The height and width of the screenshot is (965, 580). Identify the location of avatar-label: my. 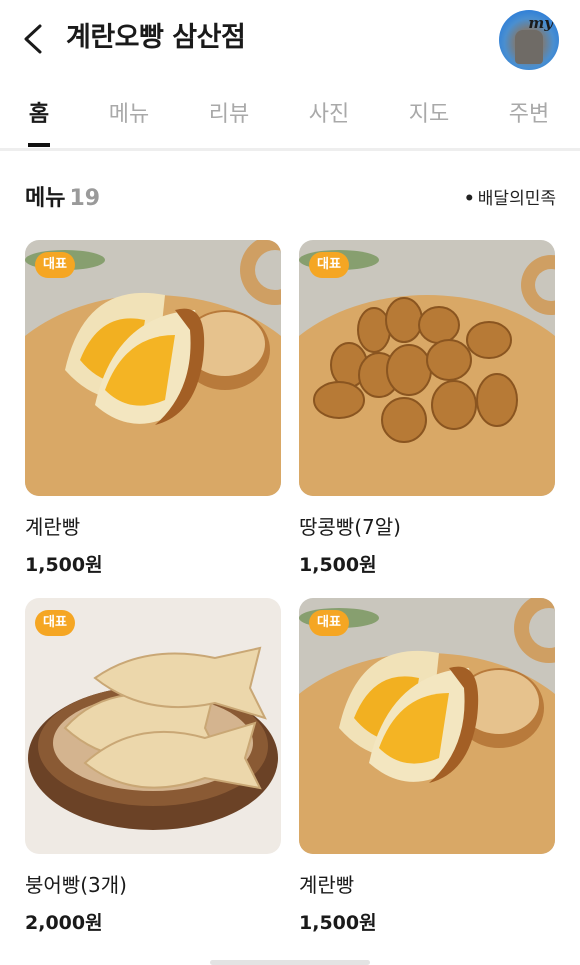
(540, 23).